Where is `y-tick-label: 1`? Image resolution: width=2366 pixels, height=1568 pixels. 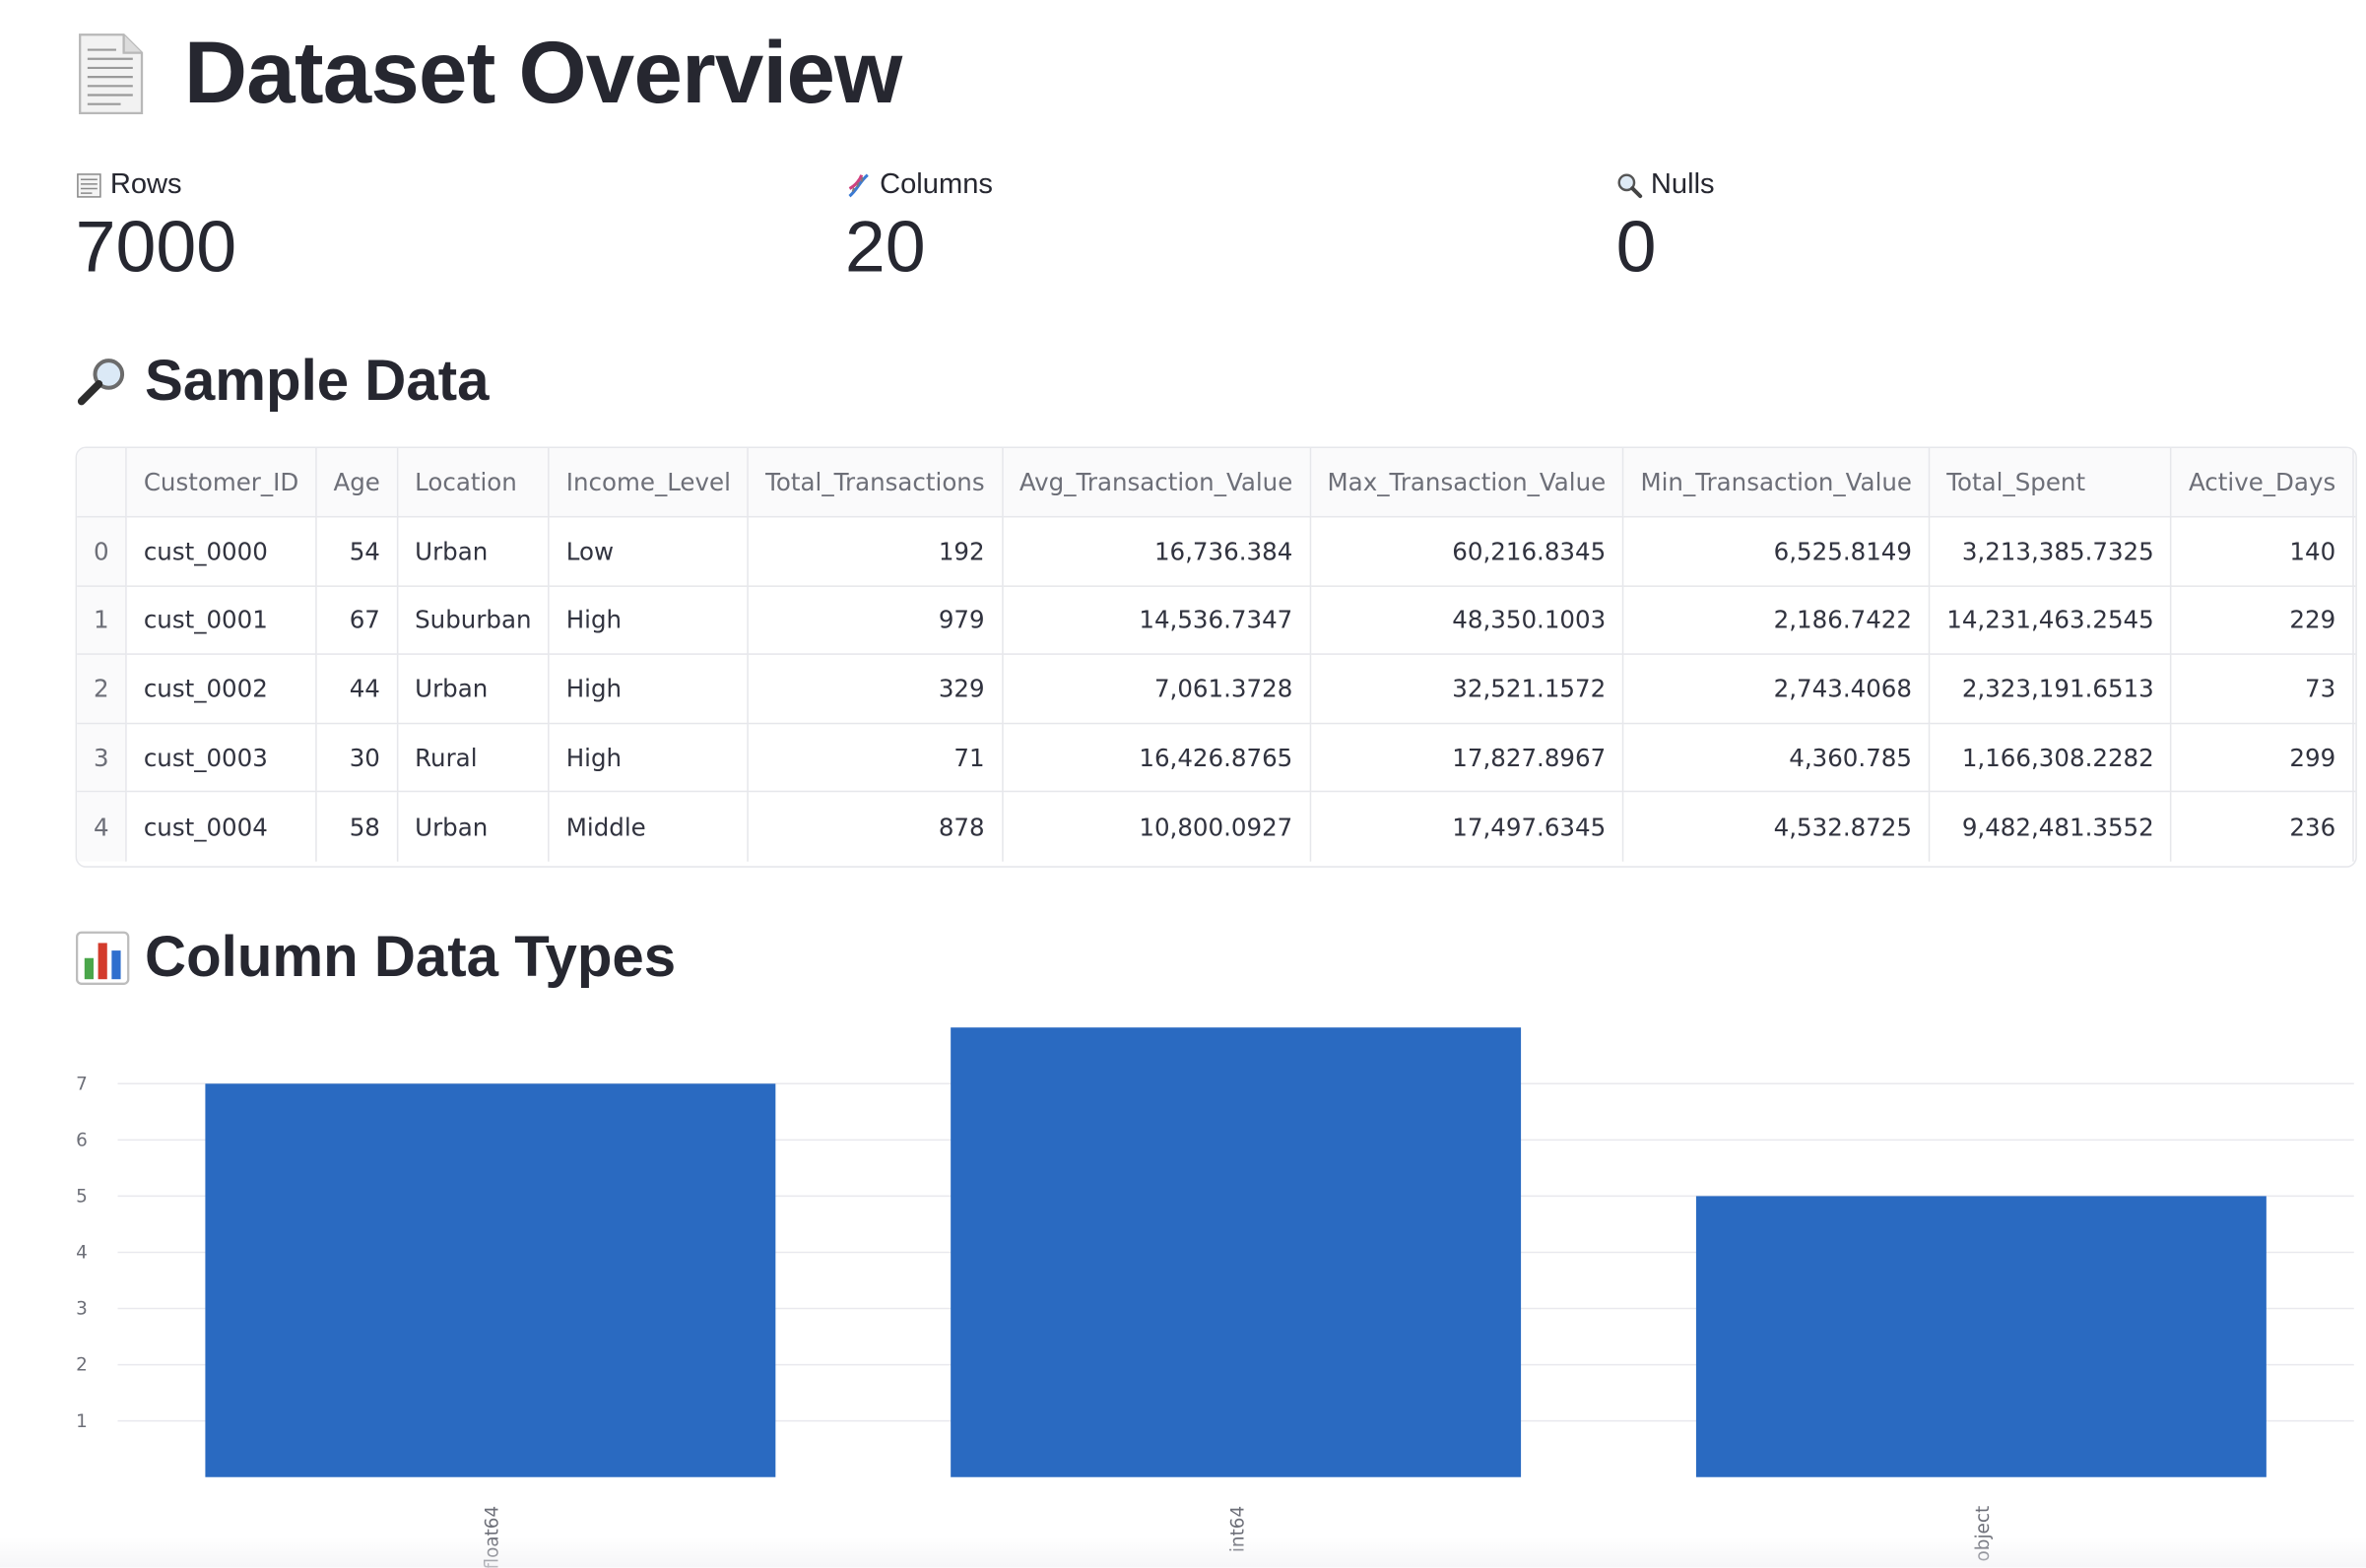
y-tick-label: 1 is located at coordinates (82, 1422).